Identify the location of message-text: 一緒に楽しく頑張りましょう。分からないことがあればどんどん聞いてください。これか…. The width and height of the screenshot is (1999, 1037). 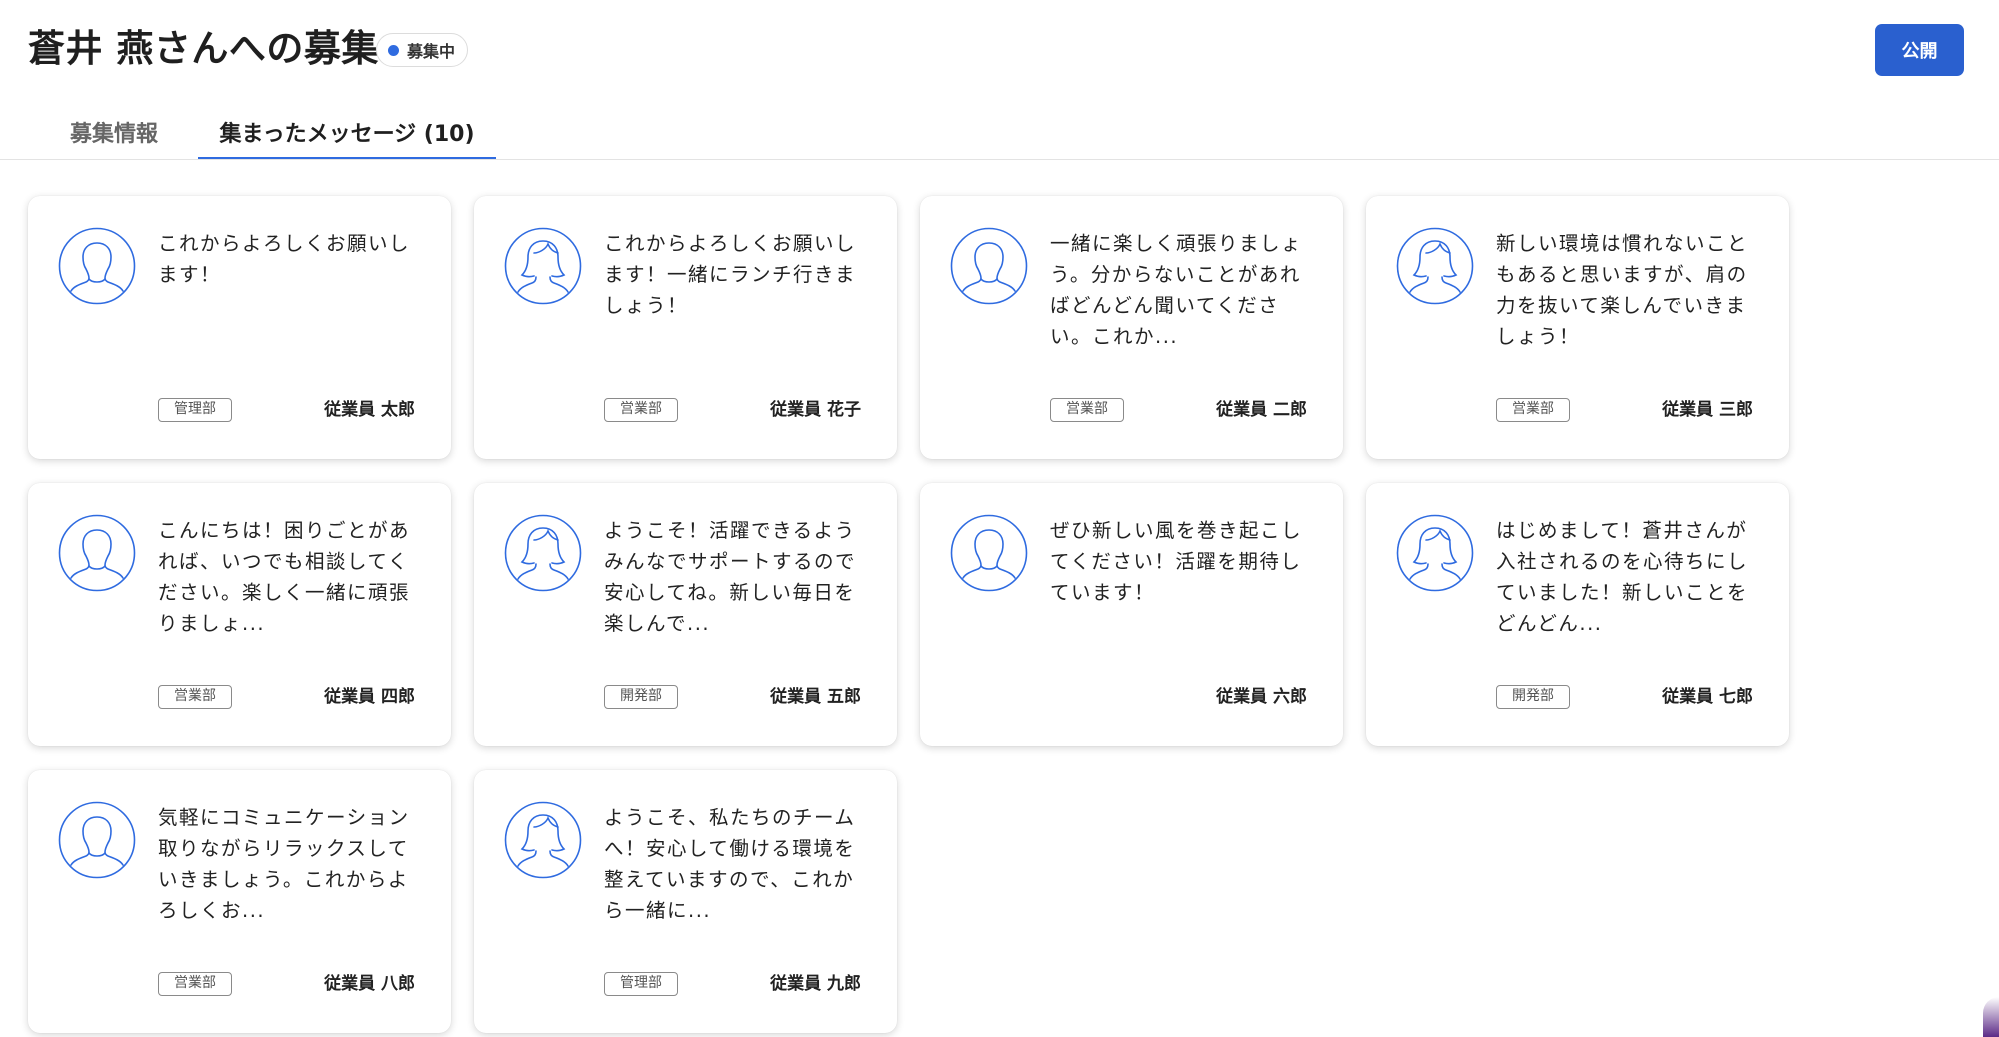
(1176, 290).